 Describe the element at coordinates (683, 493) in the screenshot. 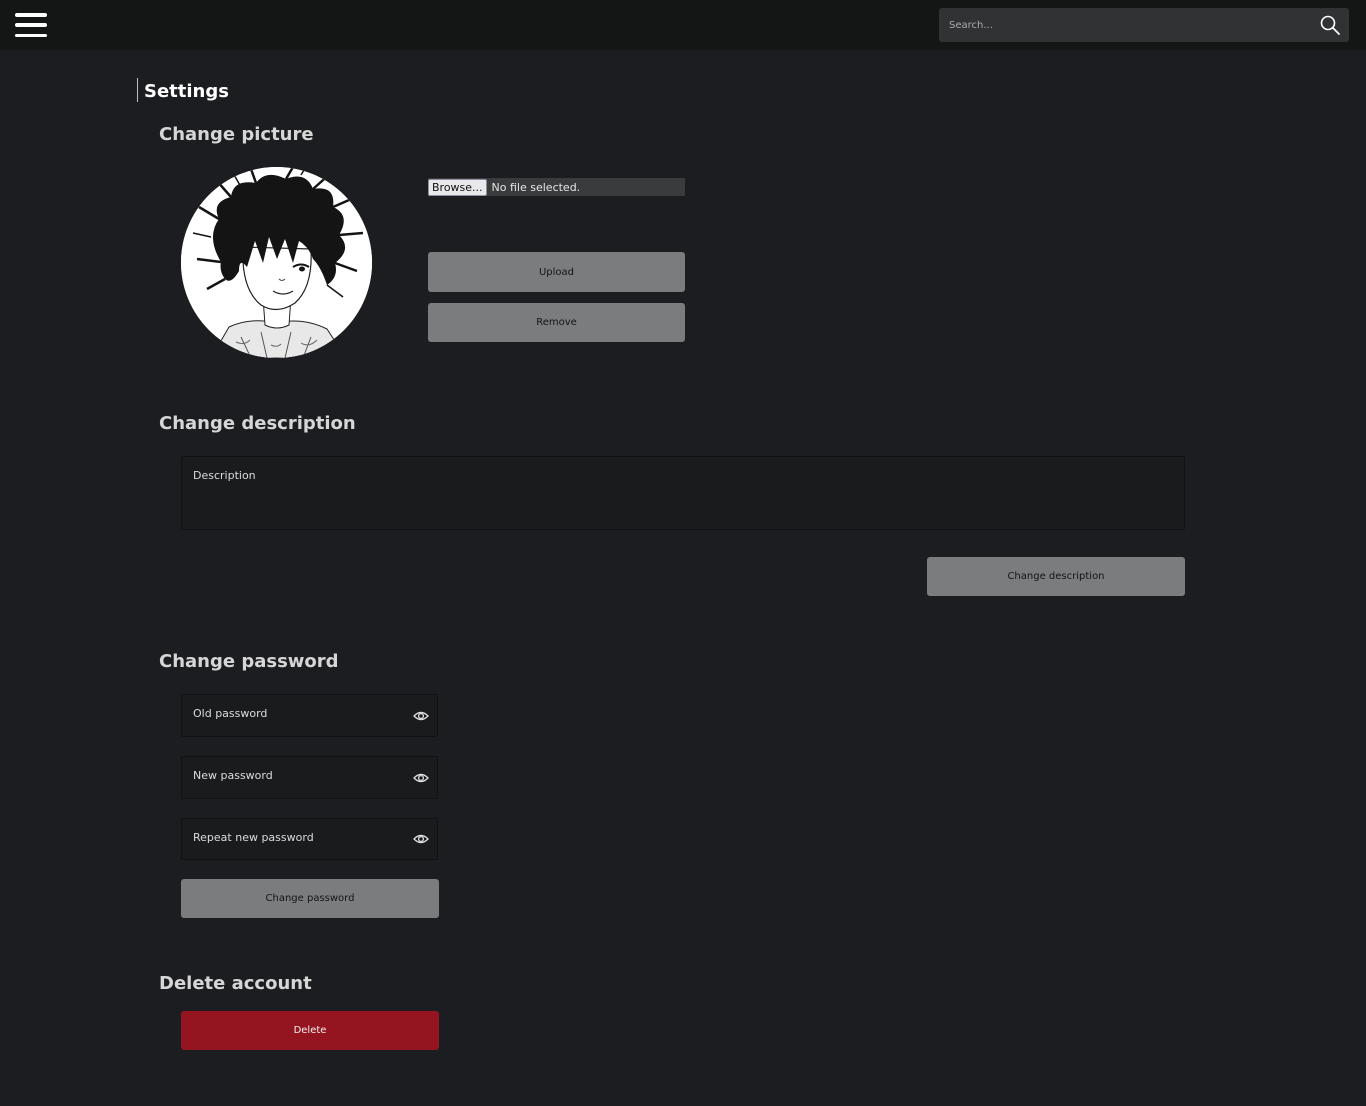

I see `description-field: Description` at that location.